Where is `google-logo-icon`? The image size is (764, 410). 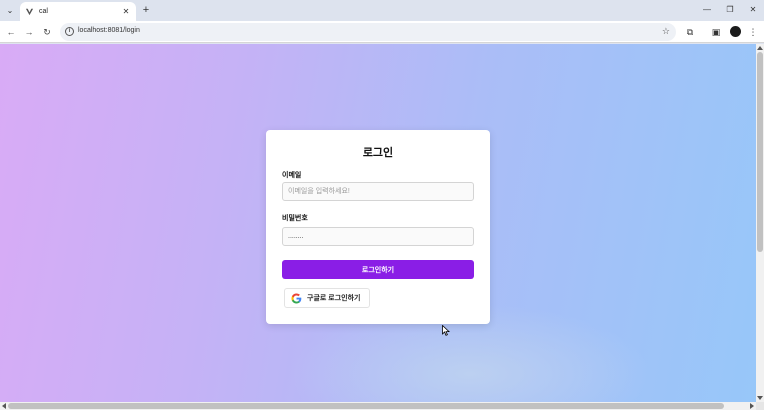
google-logo-icon is located at coordinates (296, 298).